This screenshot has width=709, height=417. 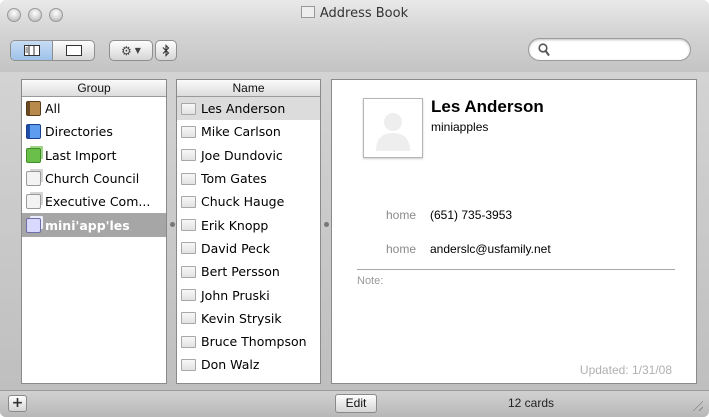 I want to click on chevron-down-icon: ▼, so click(x=137, y=50).